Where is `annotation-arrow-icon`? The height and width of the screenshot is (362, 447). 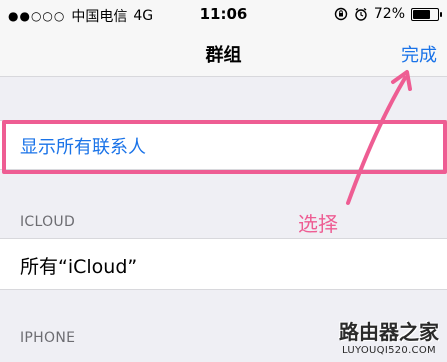 annotation-arrow-icon is located at coordinates (379, 137).